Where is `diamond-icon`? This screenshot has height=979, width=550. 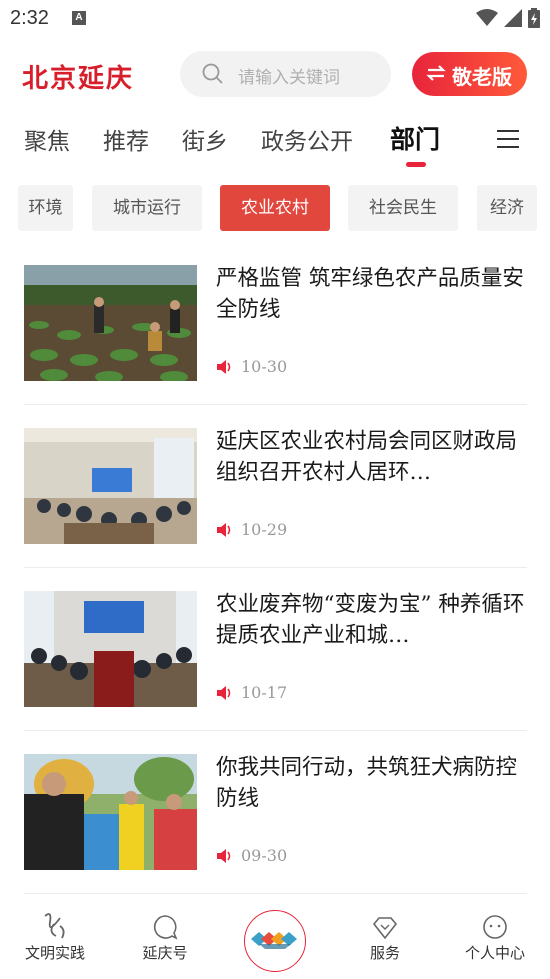 diamond-icon is located at coordinates (385, 928).